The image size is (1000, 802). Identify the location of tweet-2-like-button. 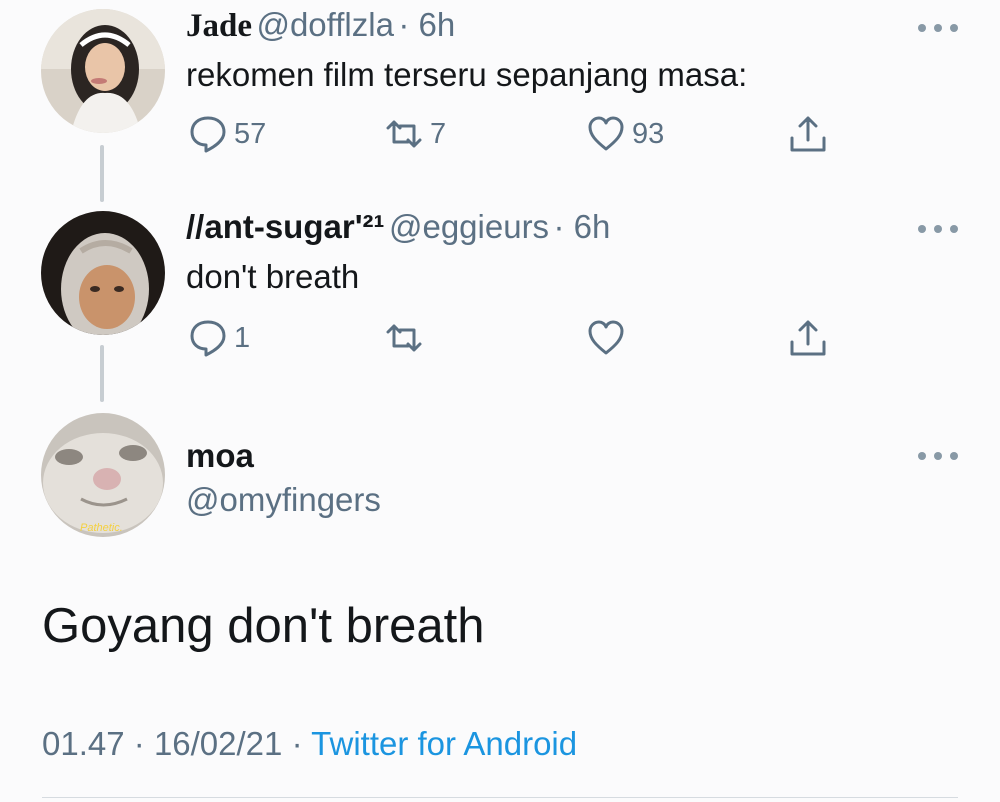
(606, 338).